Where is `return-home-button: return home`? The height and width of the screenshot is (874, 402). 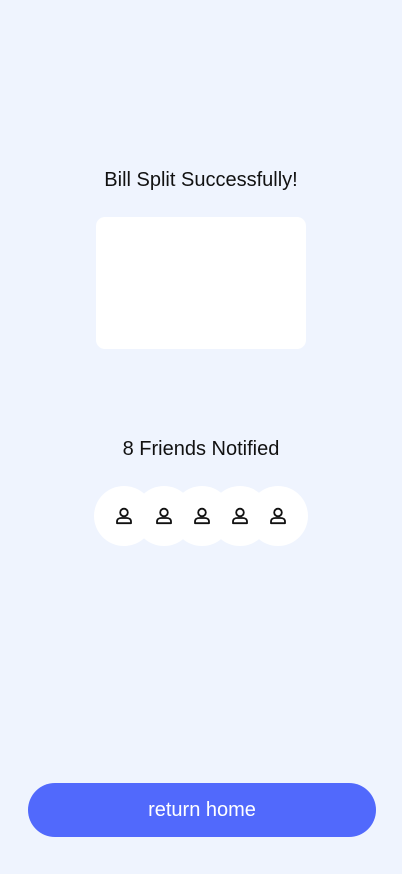
return-home-button: return home is located at coordinates (202, 810).